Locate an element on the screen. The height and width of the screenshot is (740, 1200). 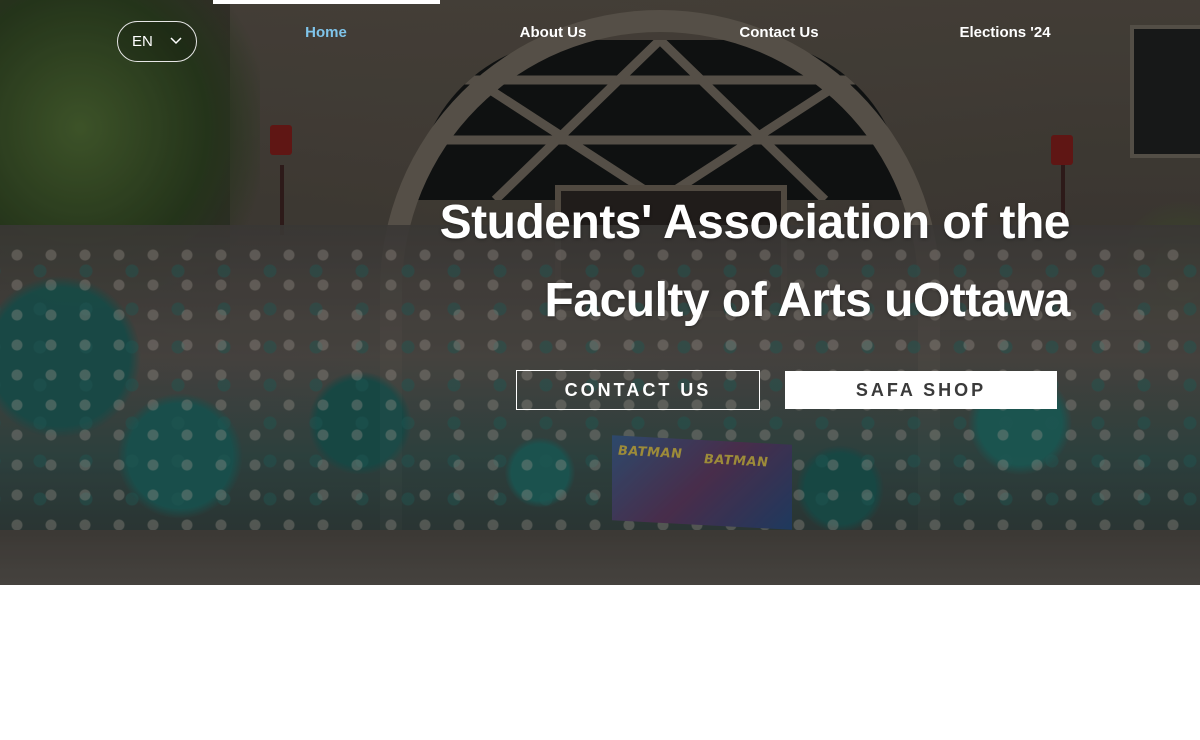
chevron-down-icon is located at coordinates (176, 41).